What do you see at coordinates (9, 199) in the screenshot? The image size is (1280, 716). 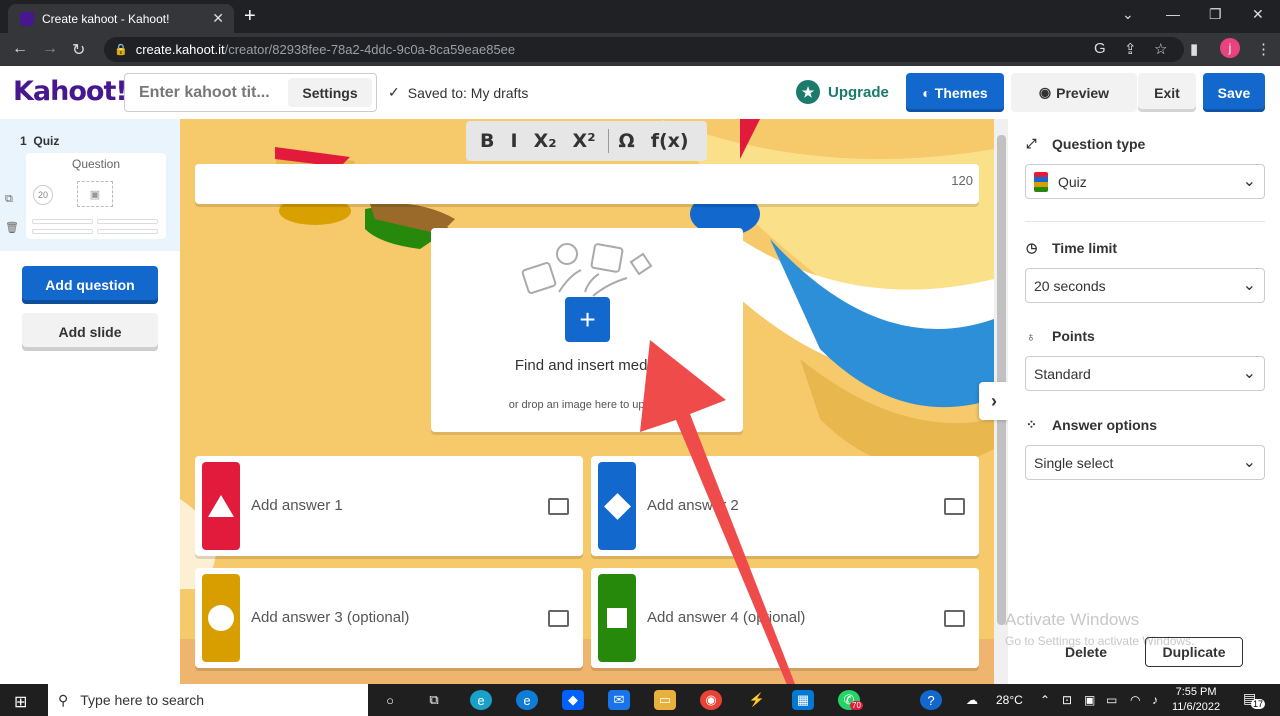 I see `duplicate-slide-icon: ⧉` at bounding box center [9, 199].